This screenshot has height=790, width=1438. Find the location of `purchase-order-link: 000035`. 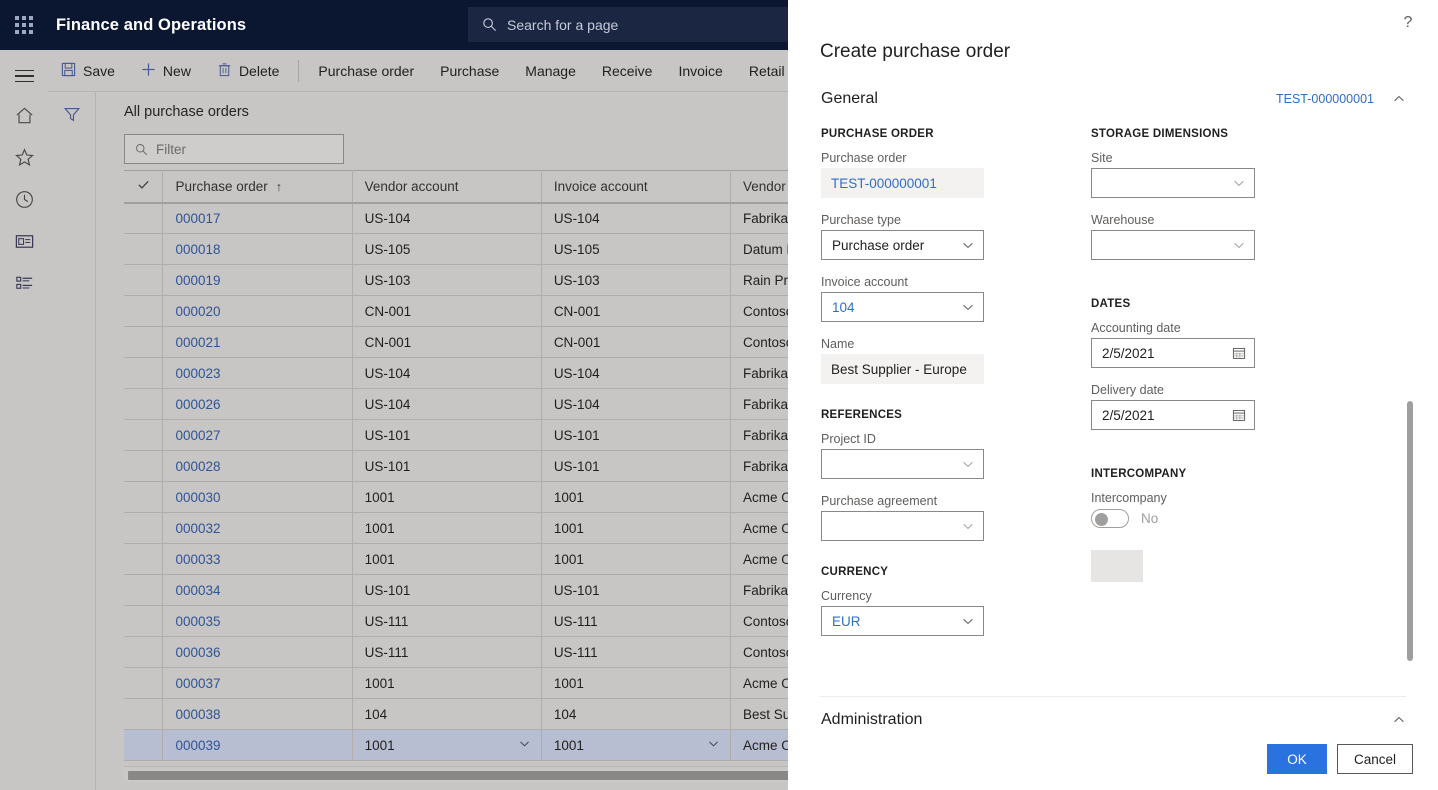

purchase-order-link: 000035 is located at coordinates (197, 621).